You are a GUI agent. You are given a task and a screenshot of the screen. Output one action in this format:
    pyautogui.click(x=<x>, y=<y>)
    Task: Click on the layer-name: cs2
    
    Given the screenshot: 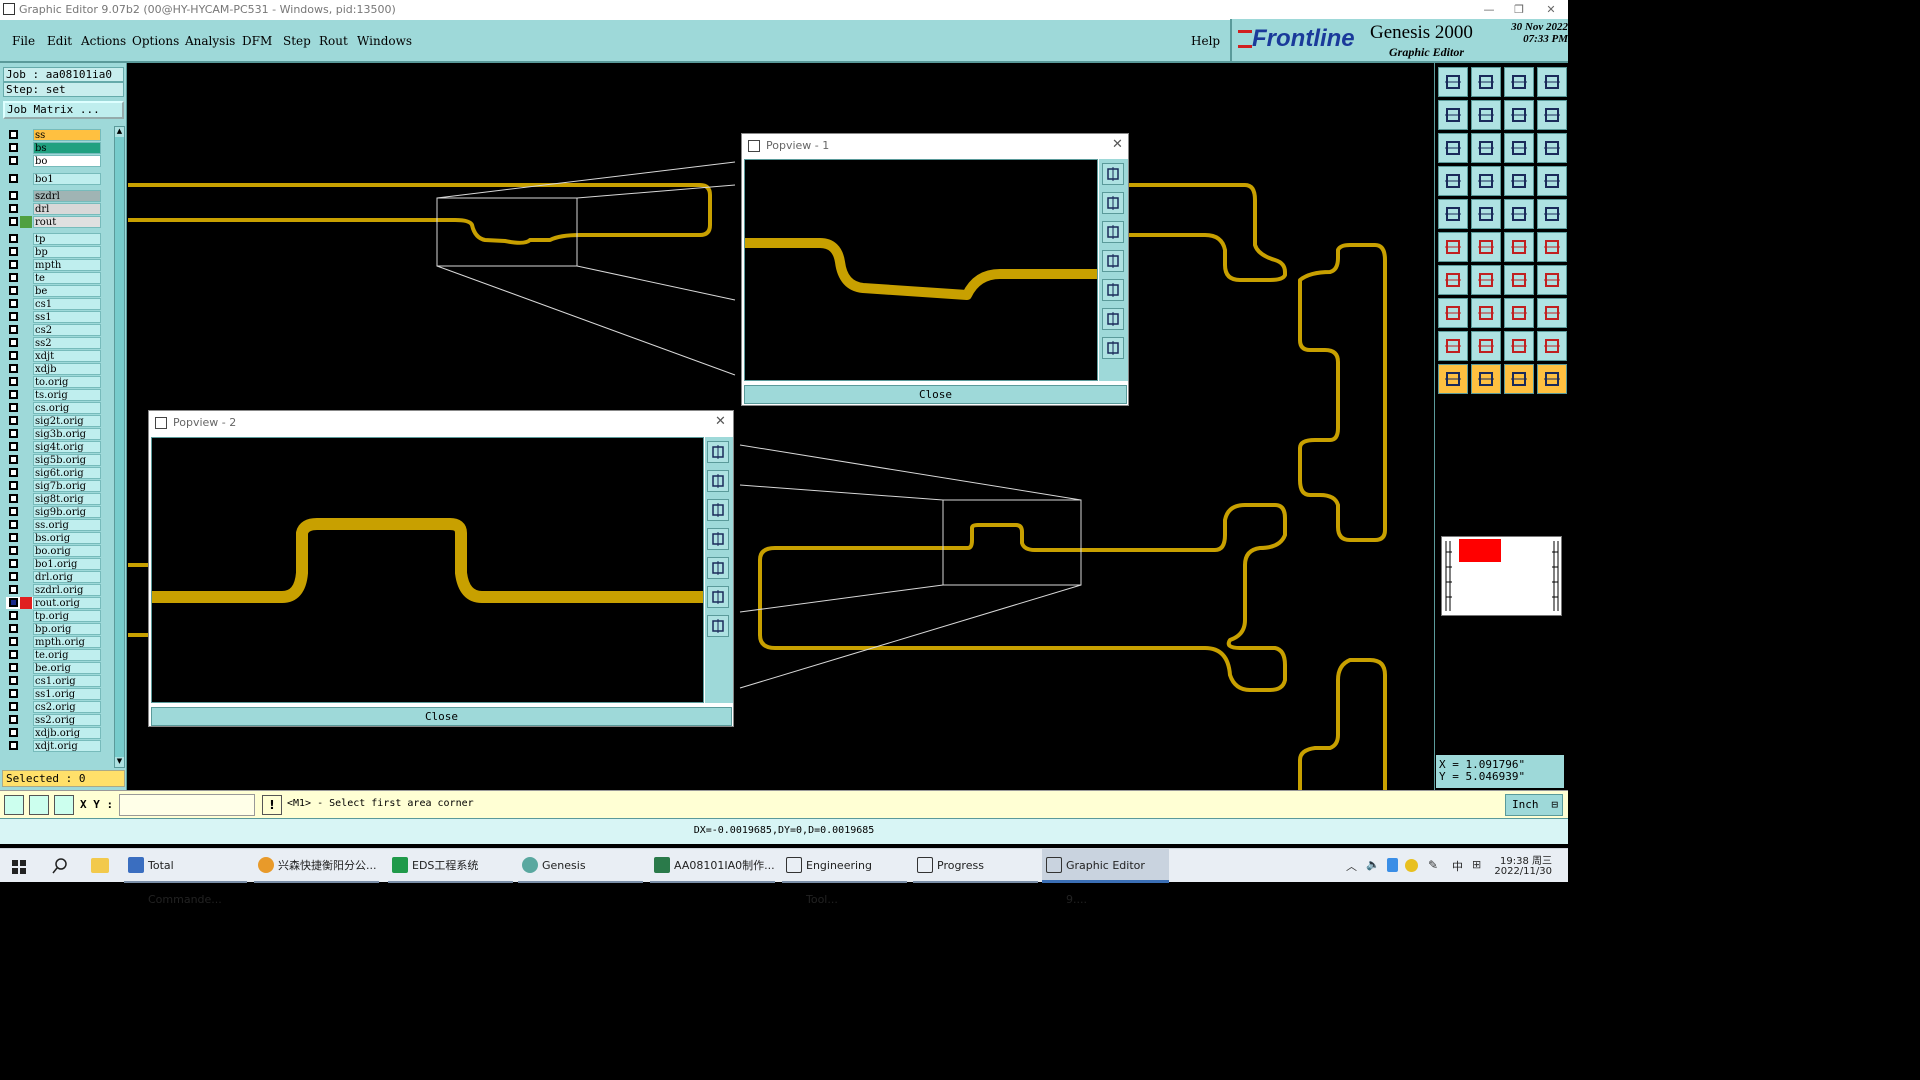 What is the action you would take?
    pyautogui.click(x=67, y=330)
    